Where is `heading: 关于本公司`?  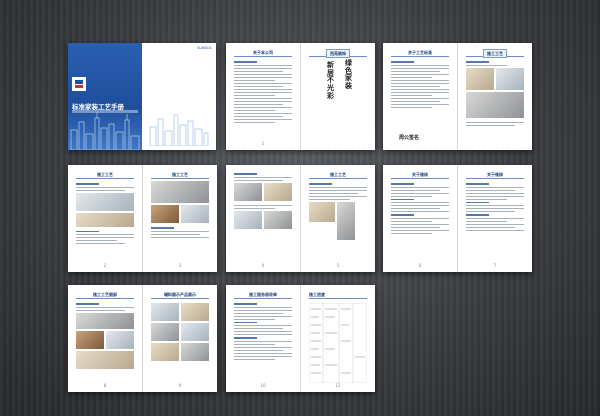
heading: 关于本公司 is located at coordinates (263, 53).